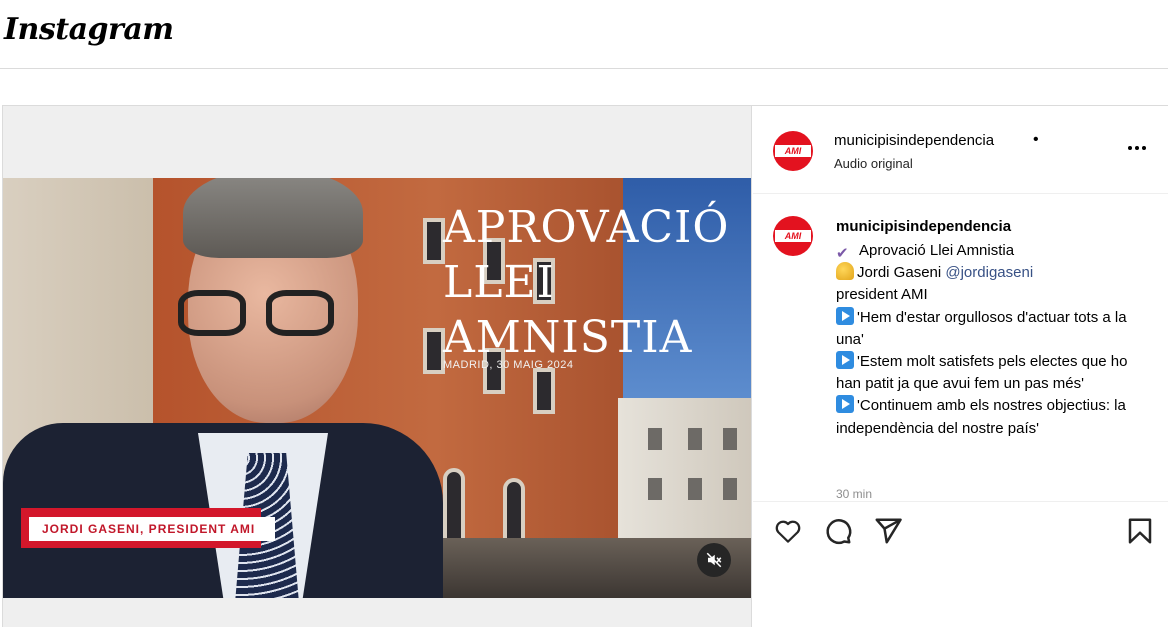 This screenshot has width=1168, height=627. I want to click on comment-button, so click(839, 532).